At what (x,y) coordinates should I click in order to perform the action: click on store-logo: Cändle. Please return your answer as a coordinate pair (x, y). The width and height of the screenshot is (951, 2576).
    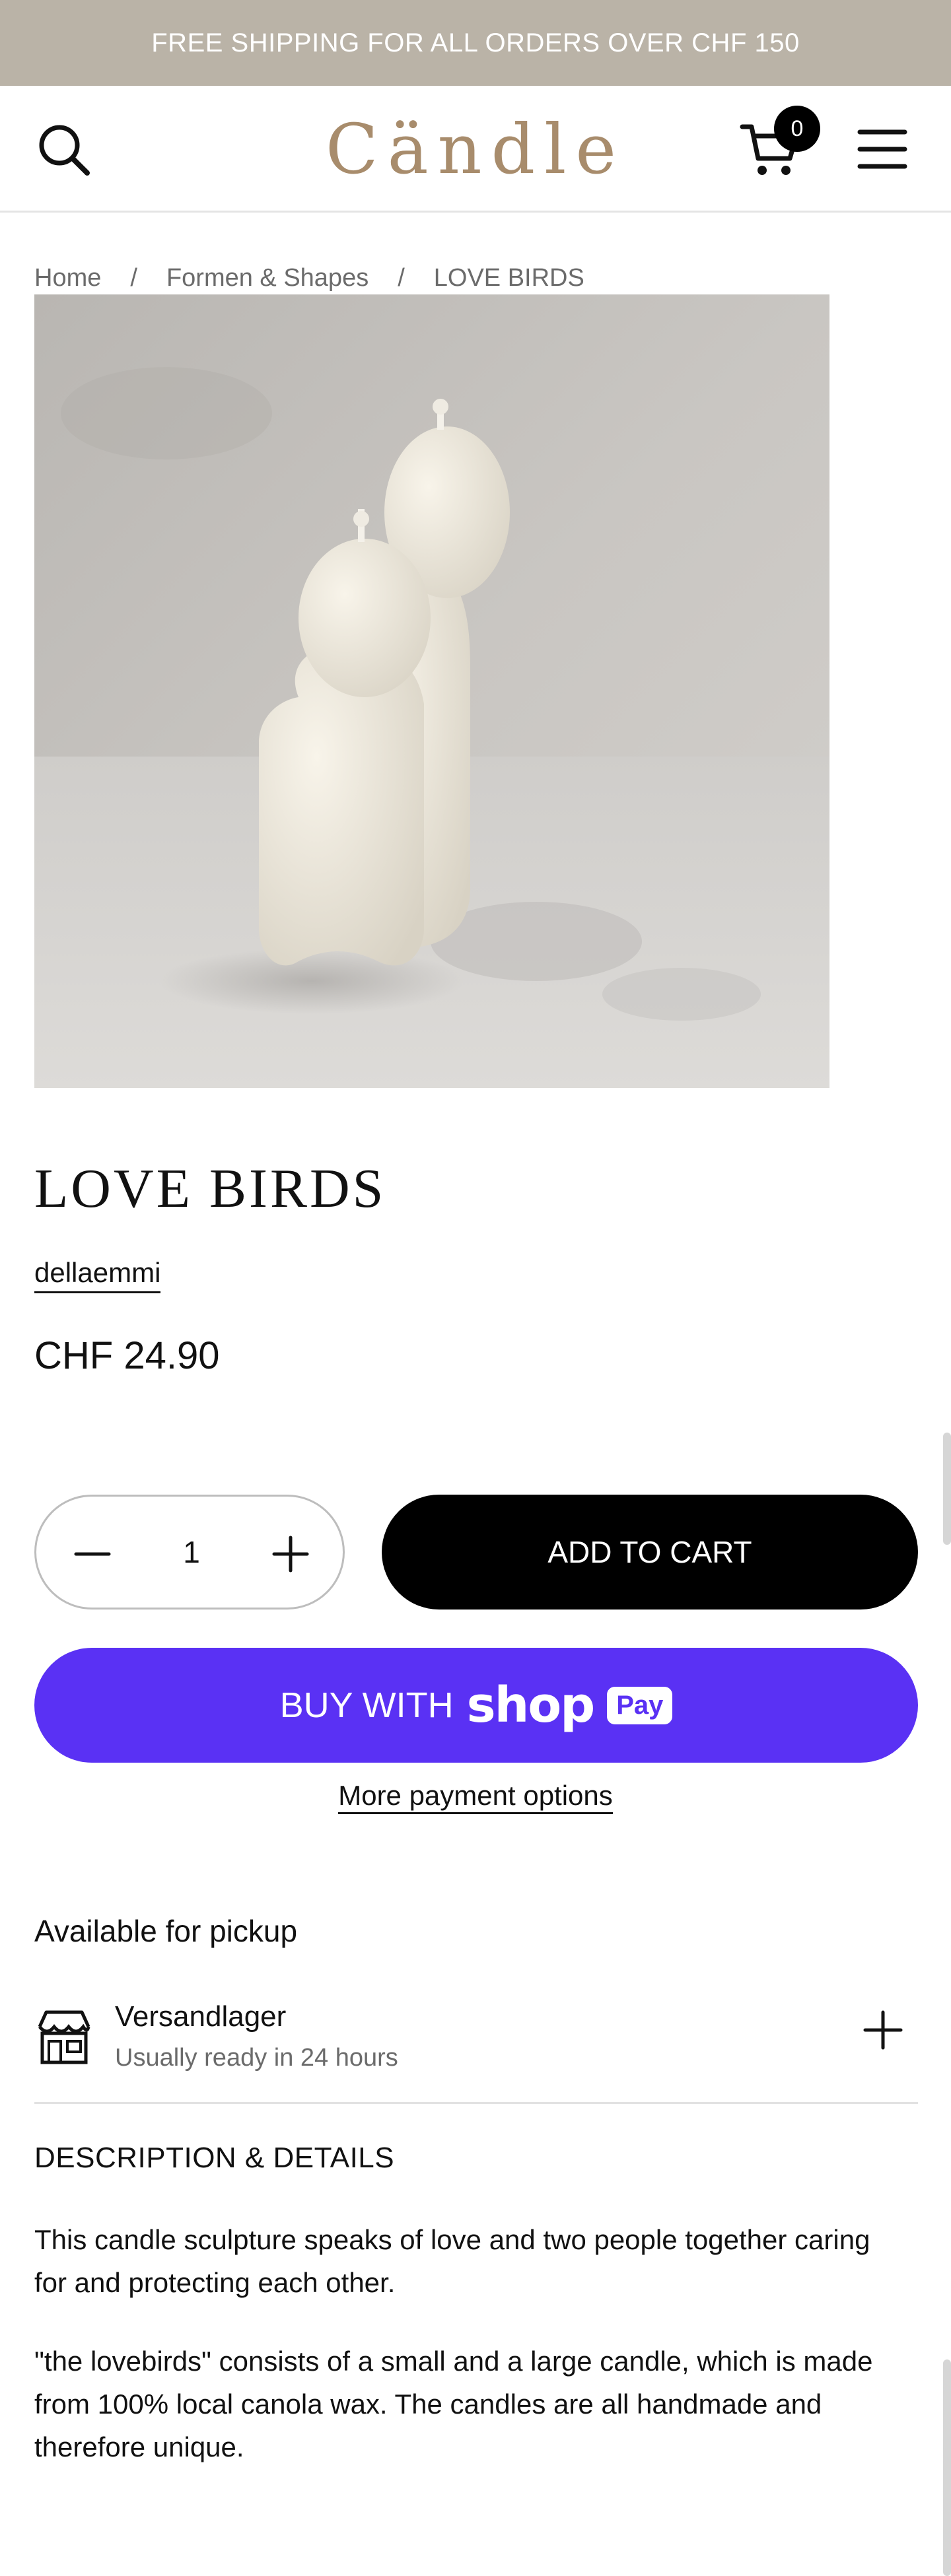
    Looking at the image, I should click on (475, 149).